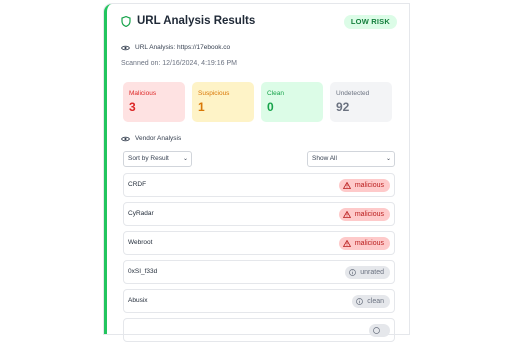 The image size is (512, 347). I want to click on vendor-row: CyRadar malicious, so click(259, 214).